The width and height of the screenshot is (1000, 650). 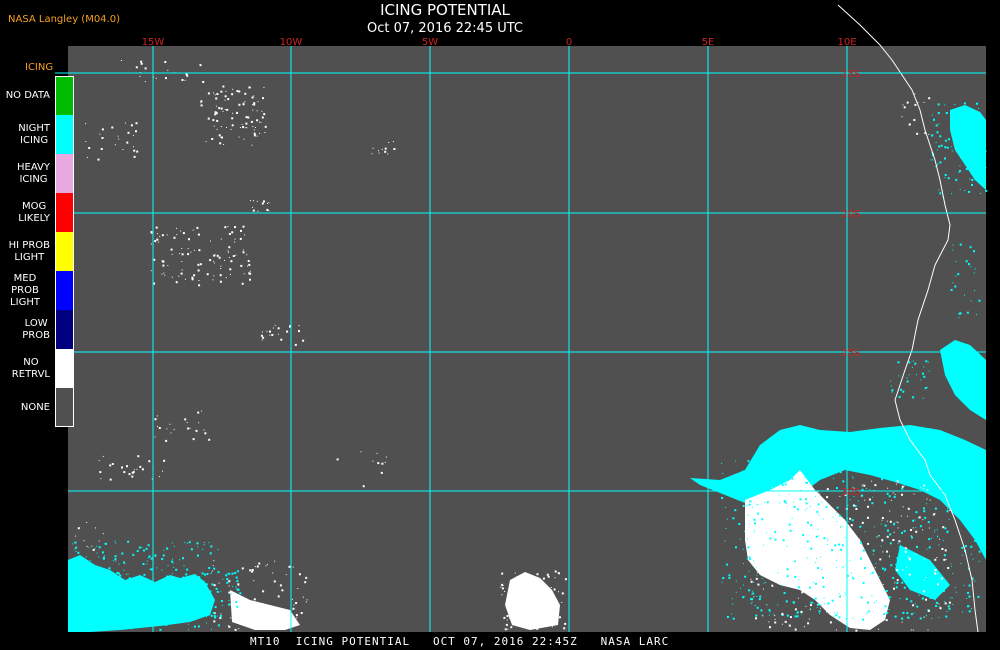 I want to click on legend-item-label: NO RETRVL, so click(x=30, y=368).